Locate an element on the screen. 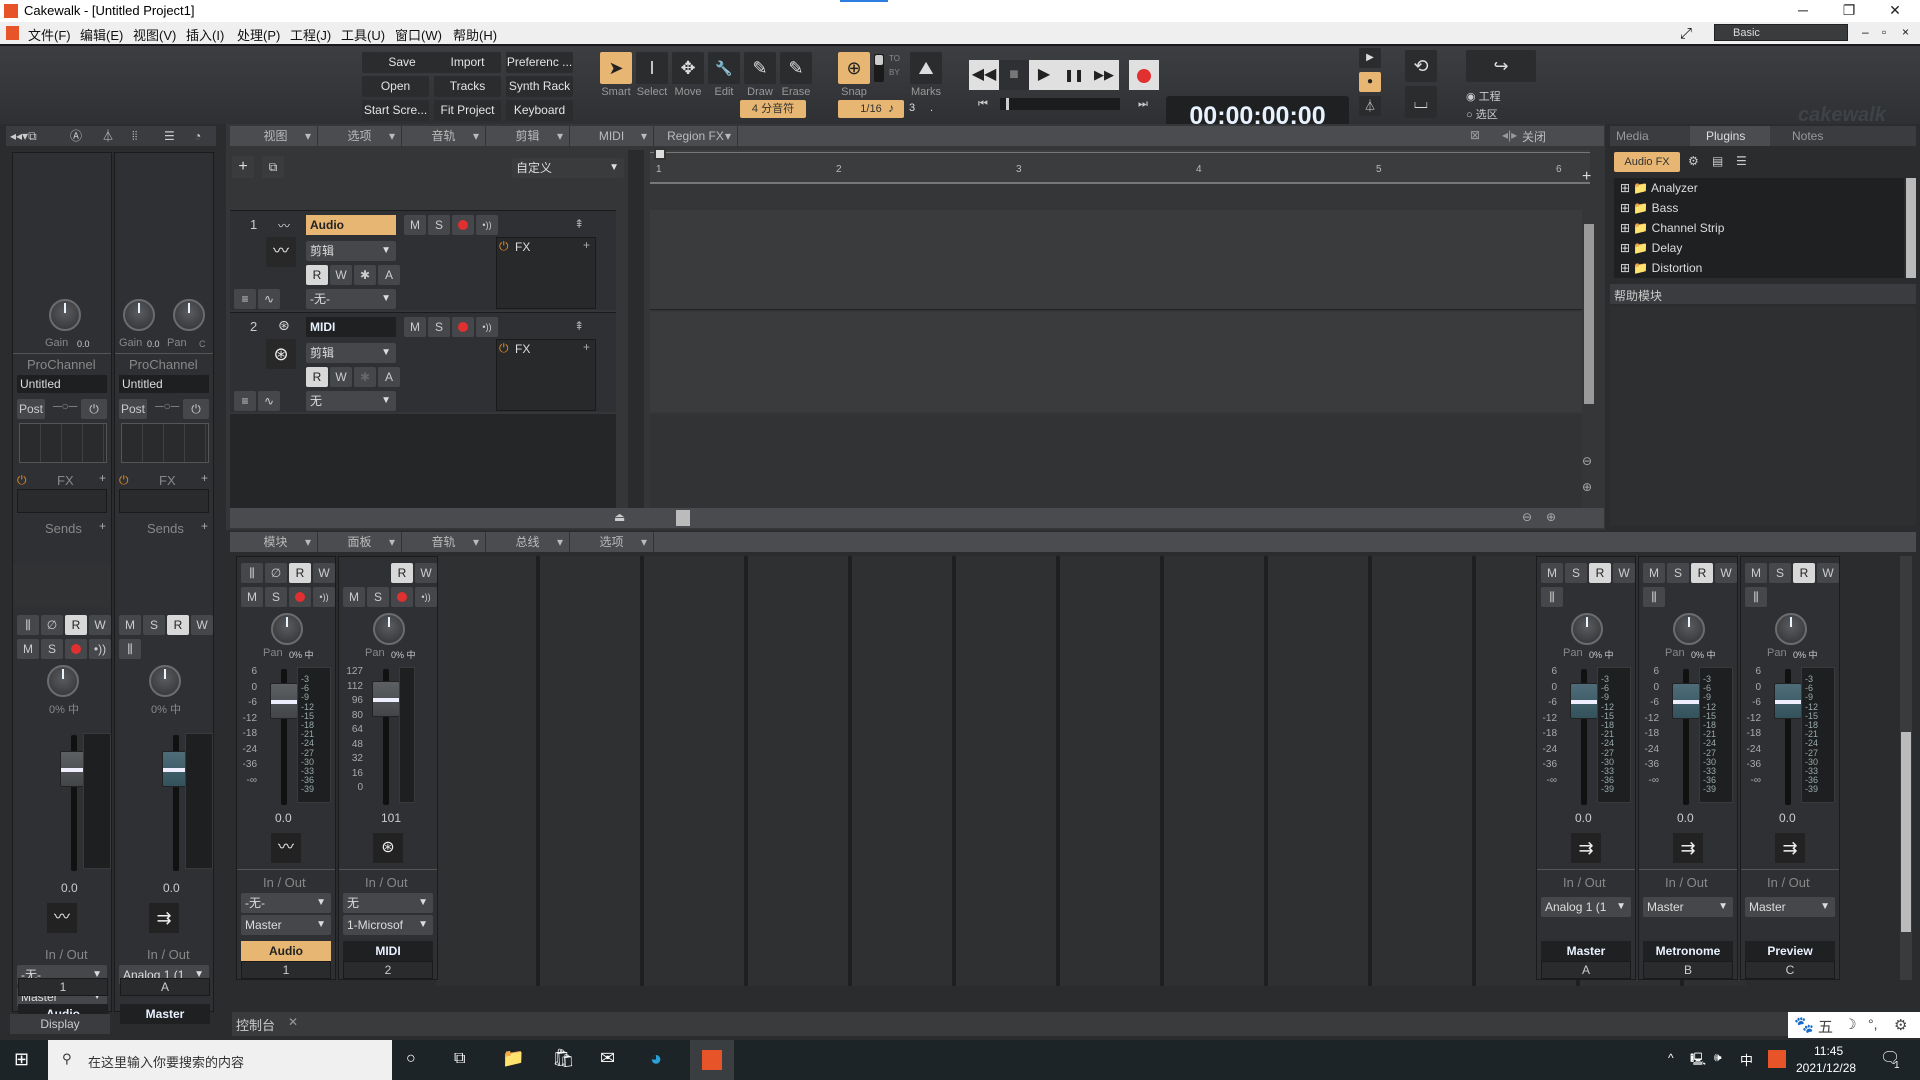  prochannel-power-button: ⏻ is located at coordinates (196, 409).